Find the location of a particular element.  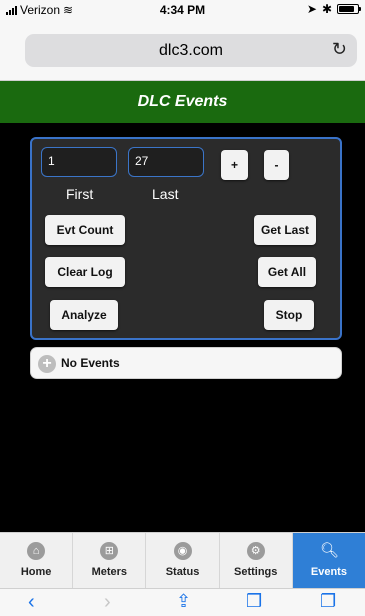

status-icons: ➤ ✱ is located at coordinates (333, 9).